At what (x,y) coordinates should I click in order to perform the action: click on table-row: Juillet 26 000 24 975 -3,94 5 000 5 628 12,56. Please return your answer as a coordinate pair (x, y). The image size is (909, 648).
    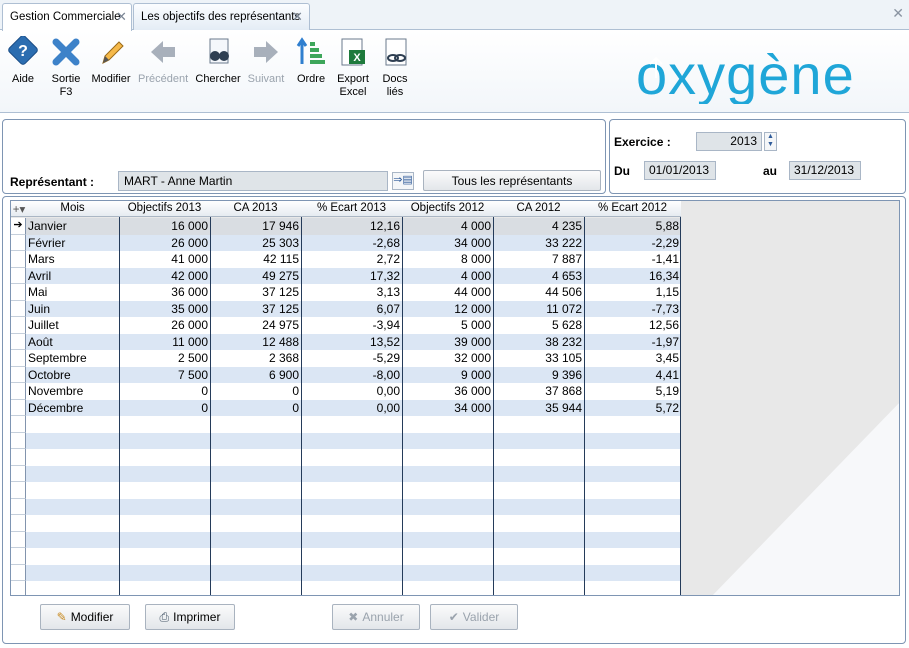
    Looking at the image, I should click on (346, 325).